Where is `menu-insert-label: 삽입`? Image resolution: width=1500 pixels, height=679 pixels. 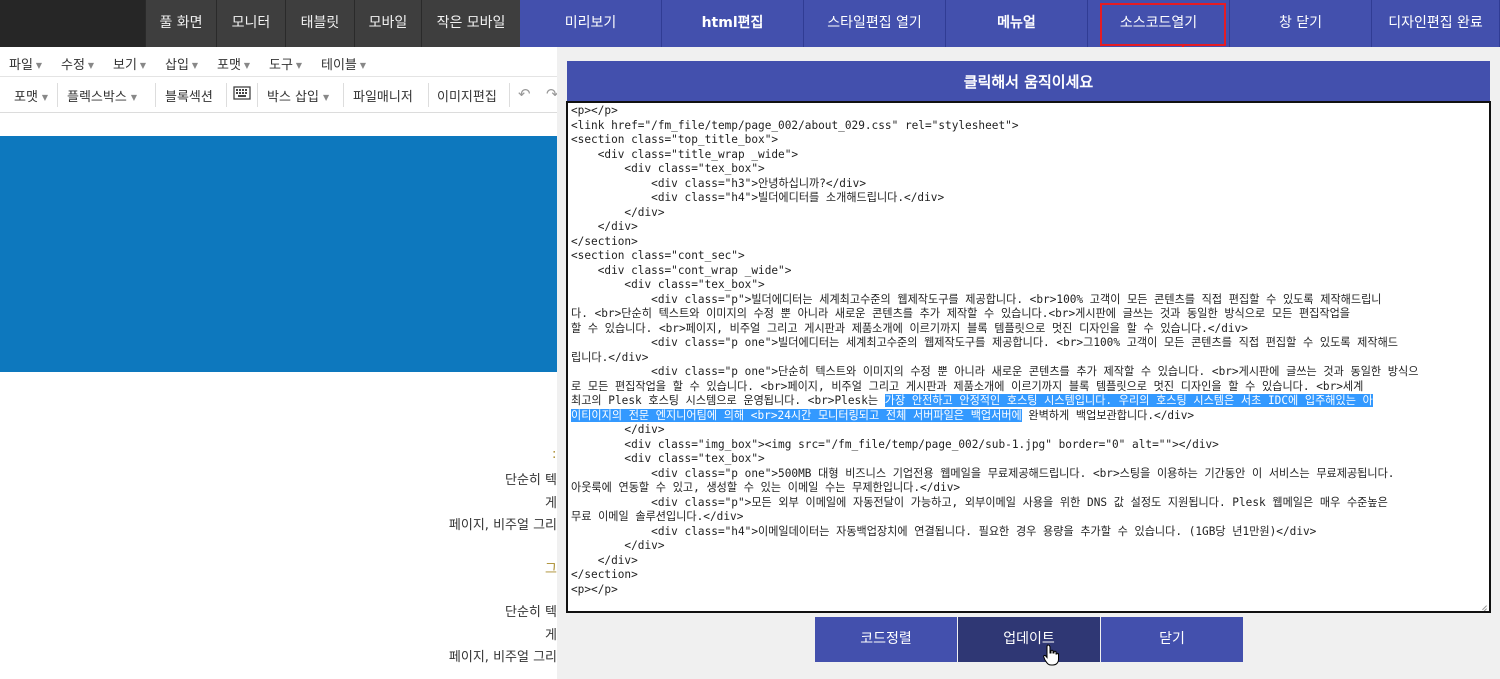 menu-insert-label: 삽입 is located at coordinates (177, 65).